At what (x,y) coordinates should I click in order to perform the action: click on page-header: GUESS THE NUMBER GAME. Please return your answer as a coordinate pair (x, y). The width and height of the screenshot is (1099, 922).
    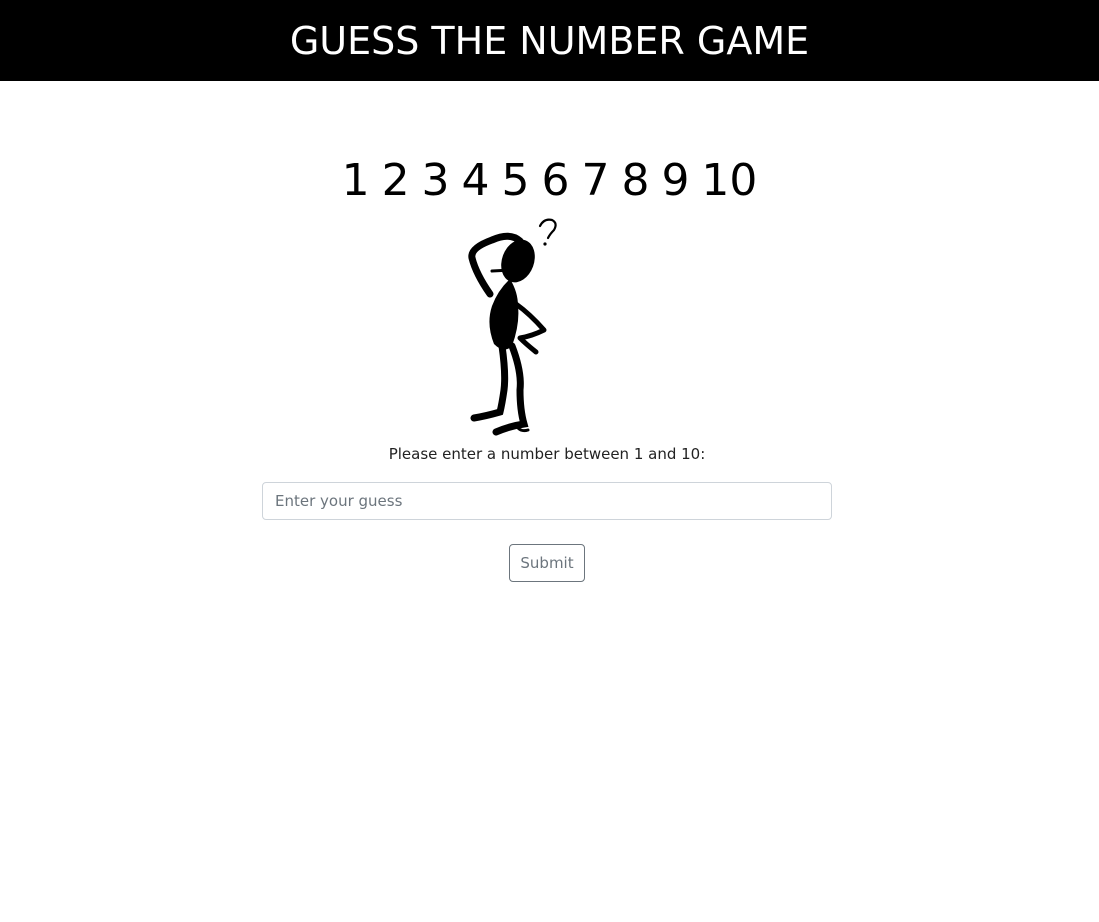
    Looking at the image, I should click on (549, 40).